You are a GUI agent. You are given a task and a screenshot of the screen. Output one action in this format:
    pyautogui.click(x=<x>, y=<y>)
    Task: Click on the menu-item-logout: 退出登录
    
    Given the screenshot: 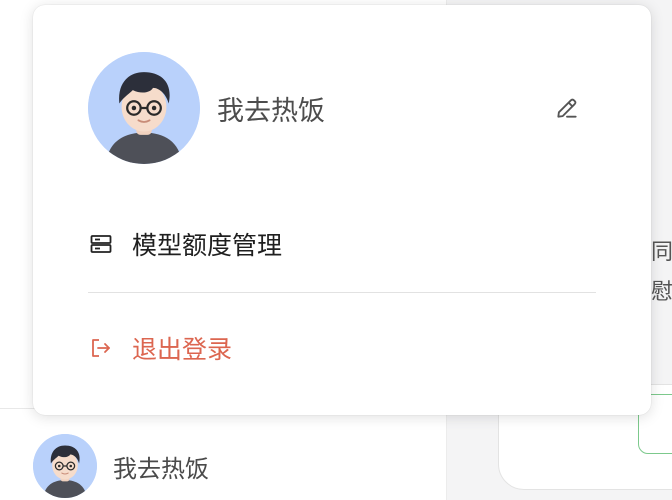 What is the action you would take?
    pyautogui.click(x=342, y=348)
    